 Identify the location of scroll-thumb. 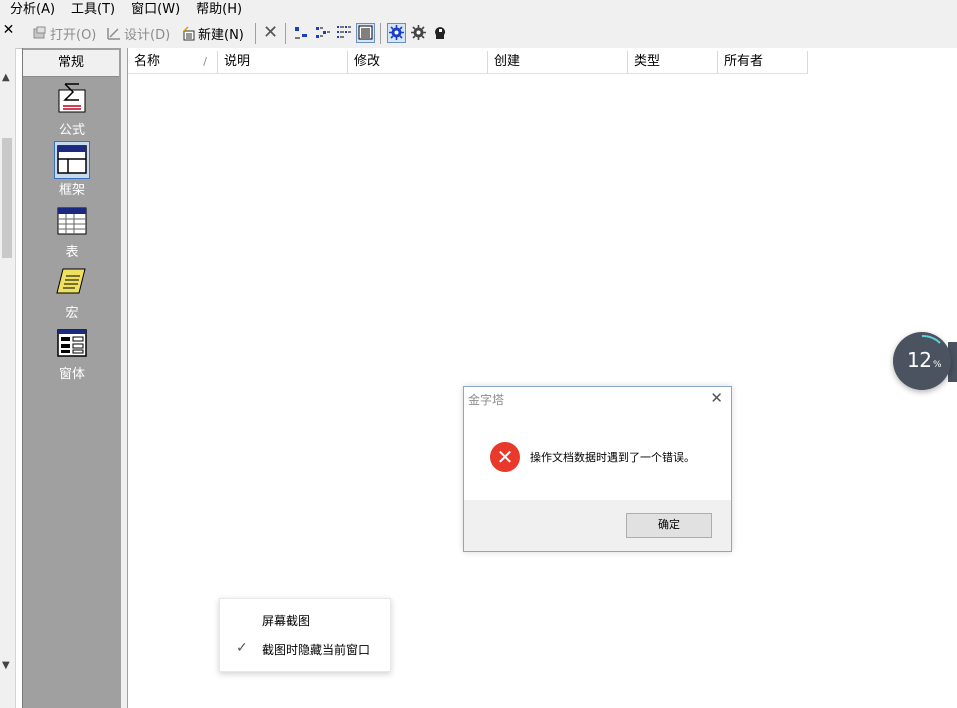
(7, 198).